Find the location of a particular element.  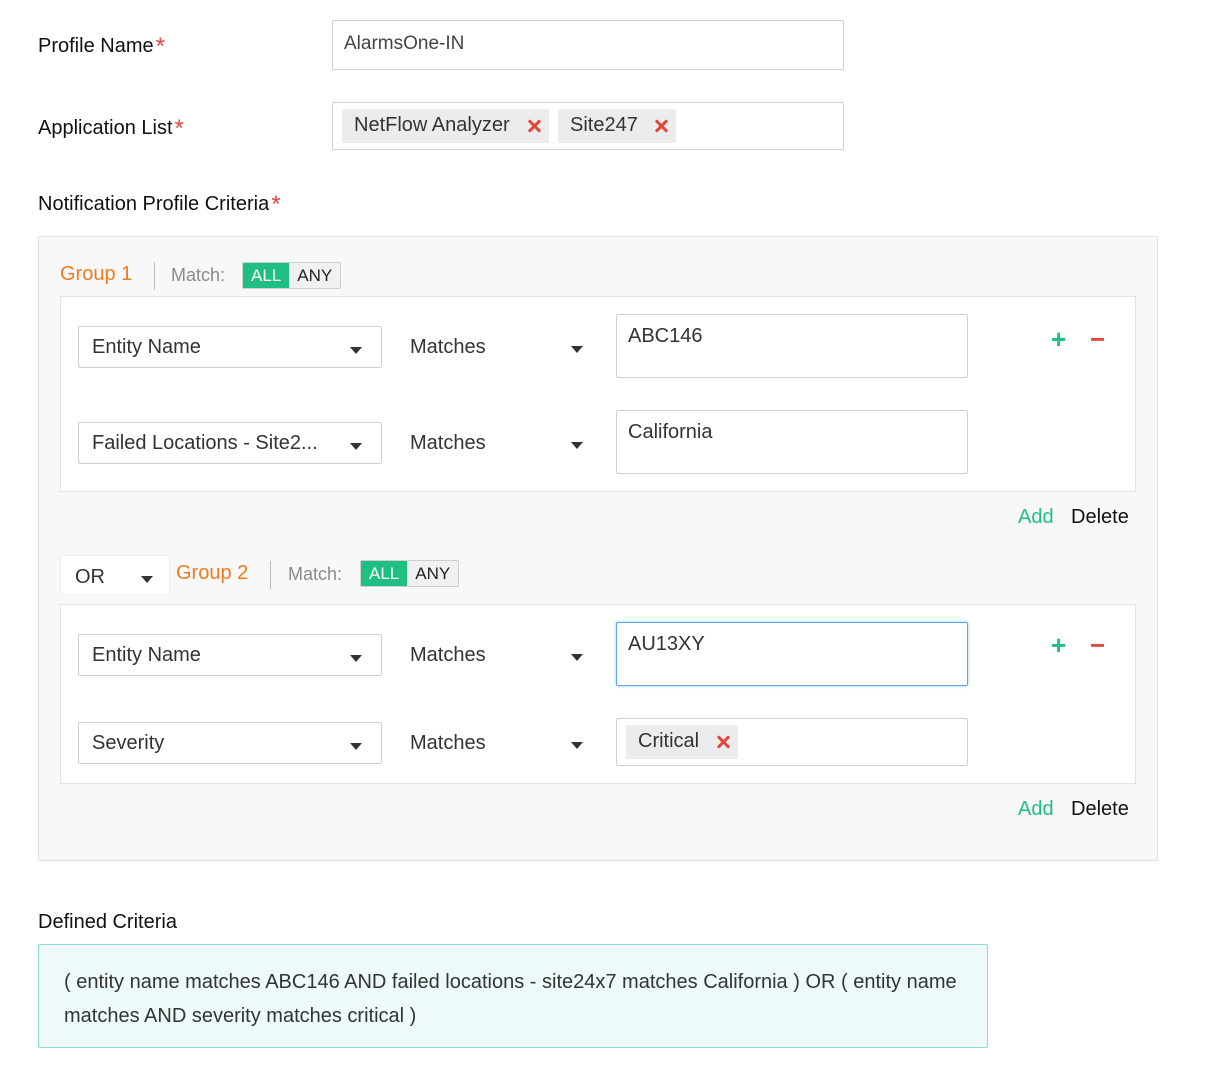

group1-row2-operator: Matches is located at coordinates (448, 443).